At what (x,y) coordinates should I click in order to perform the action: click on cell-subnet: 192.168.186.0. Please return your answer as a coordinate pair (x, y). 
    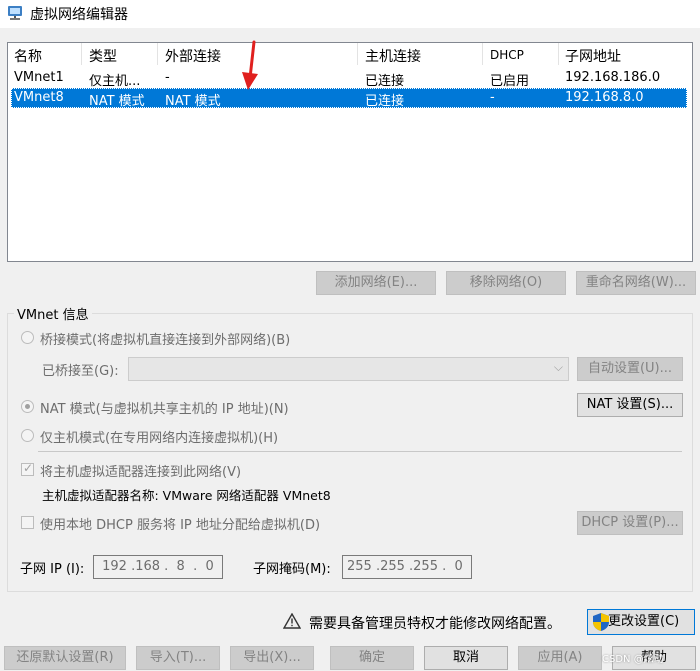
    Looking at the image, I should click on (613, 77).